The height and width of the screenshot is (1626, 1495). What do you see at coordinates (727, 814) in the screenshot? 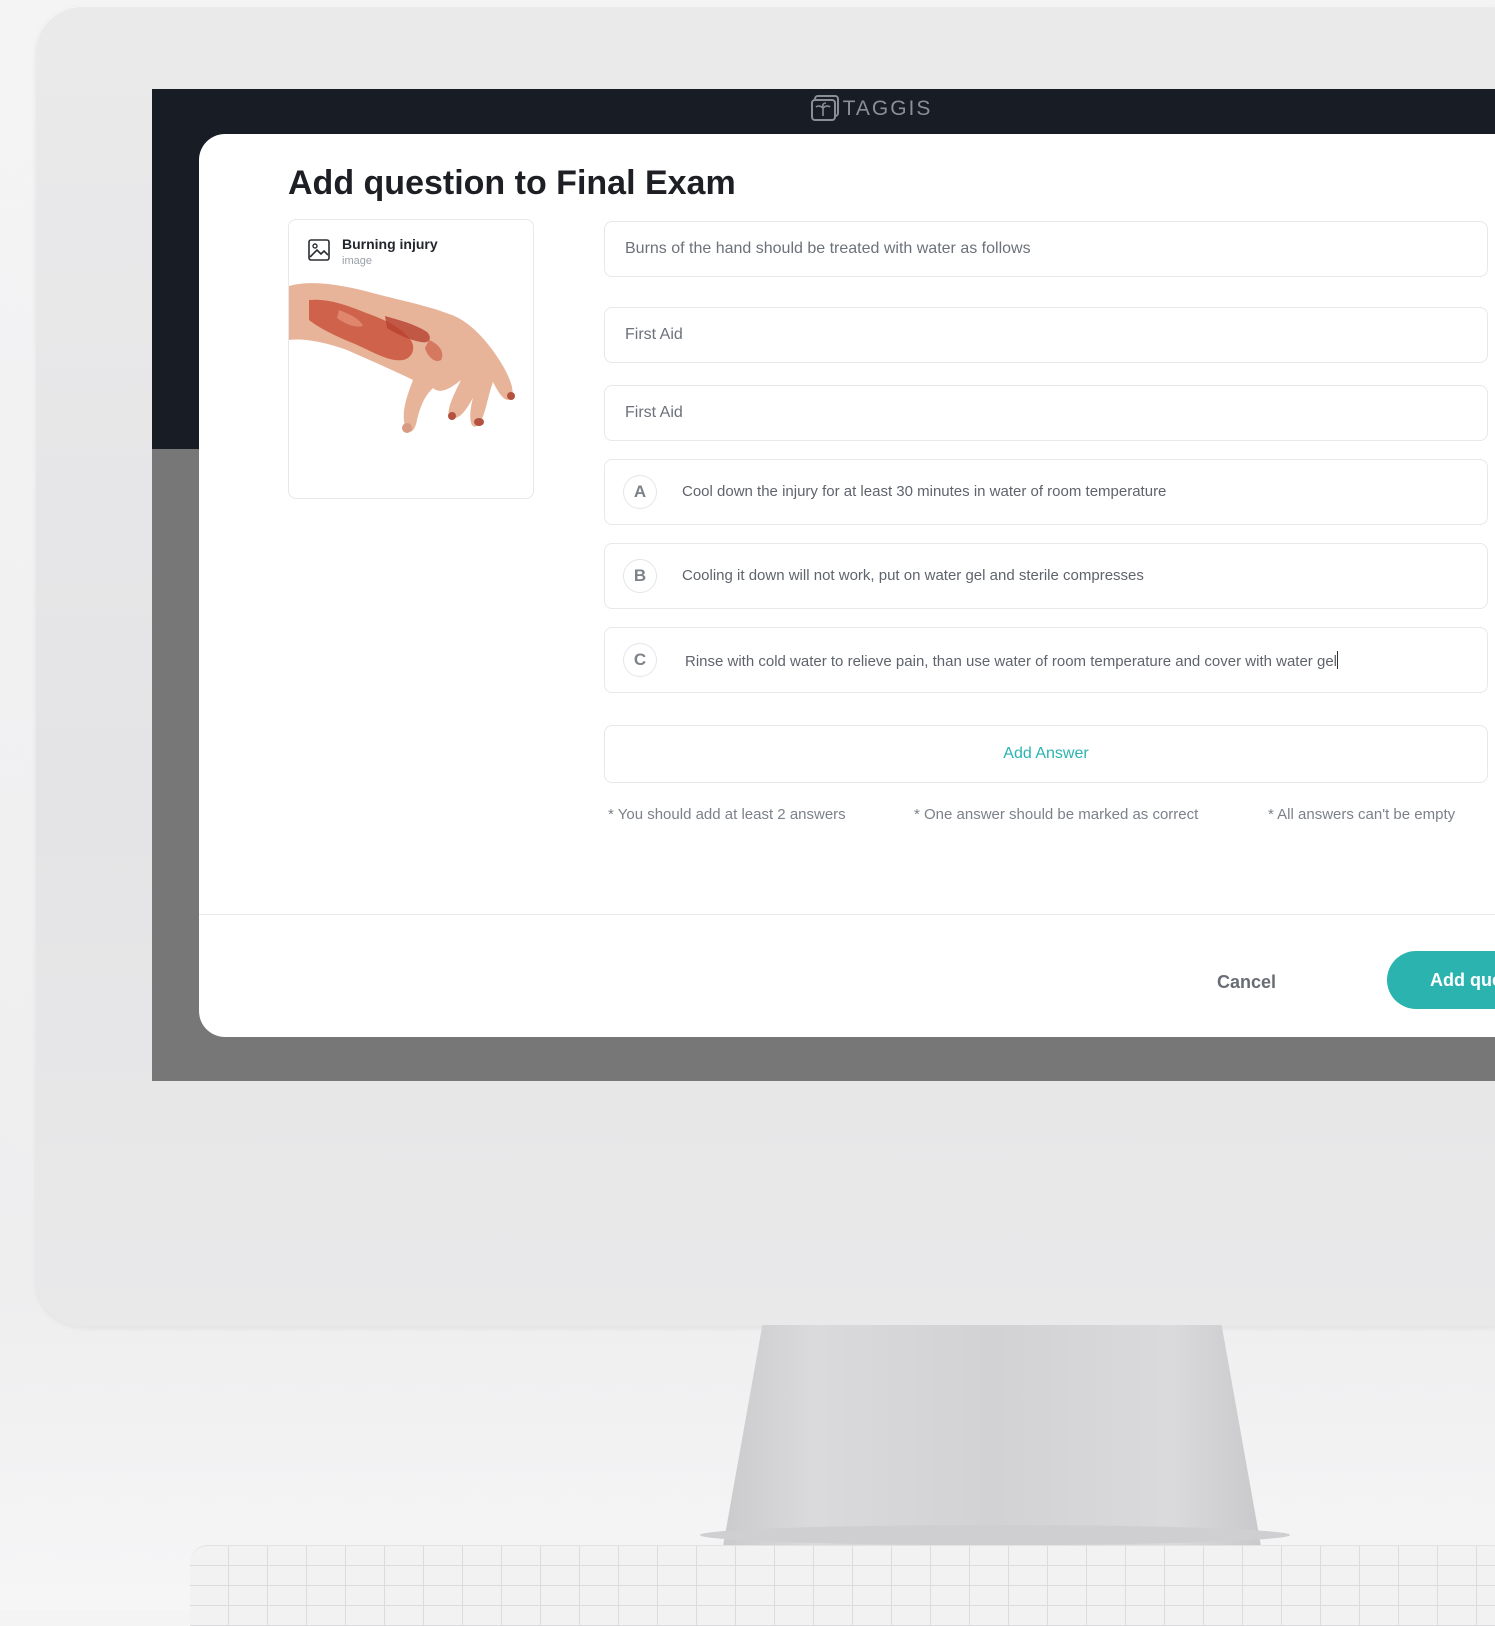
I see `hint-min-answers: * You should add at least 2 answers` at bounding box center [727, 814].